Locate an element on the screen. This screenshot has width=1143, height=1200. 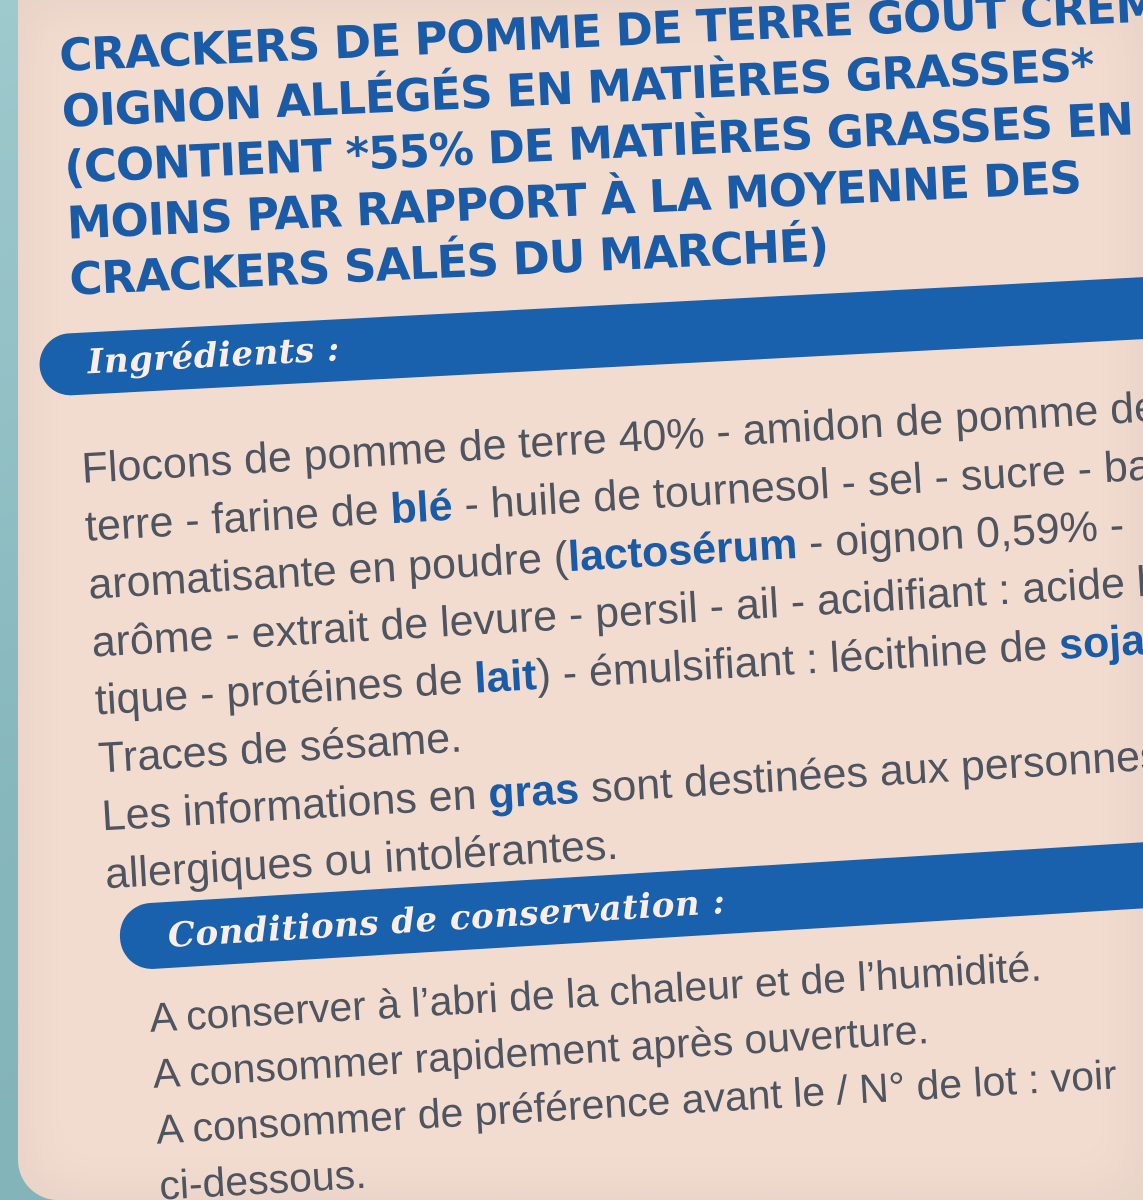
allergen-highlight: gras is located at coordinates (533, 791).